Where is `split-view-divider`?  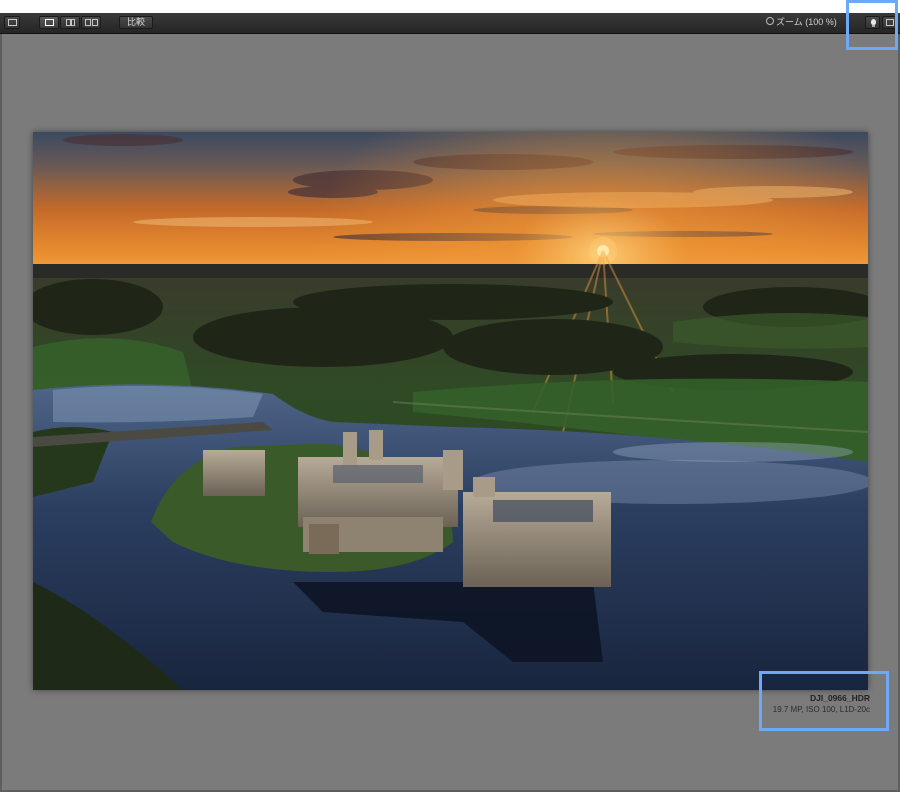 split-view-divider is located at coordinates (71, 22).